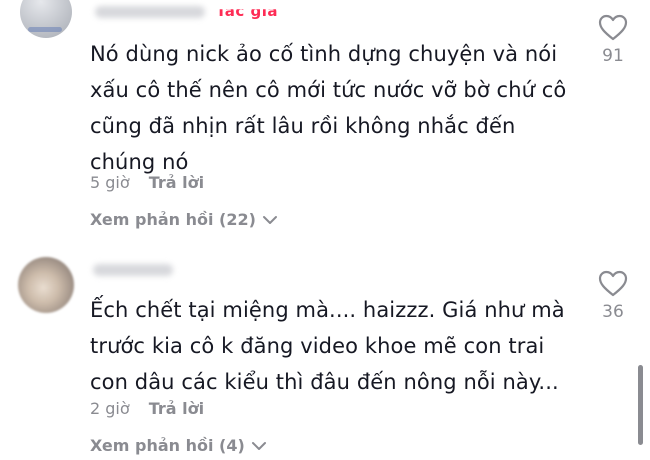 The width and height of the screenshot is (650, 460). Describe the element at coordinates (167, 445) in the screenshot. I see `view-replies-label: Xem phản hồi (4)` at that location.